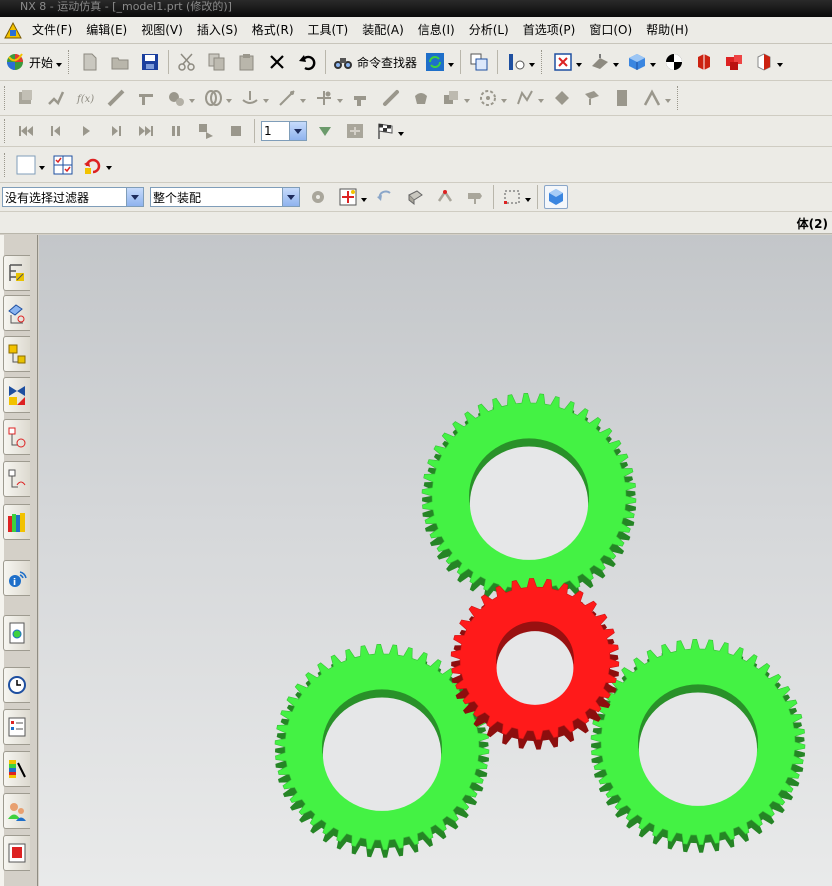  I want to click on show-hide-button, so click(704, 62).